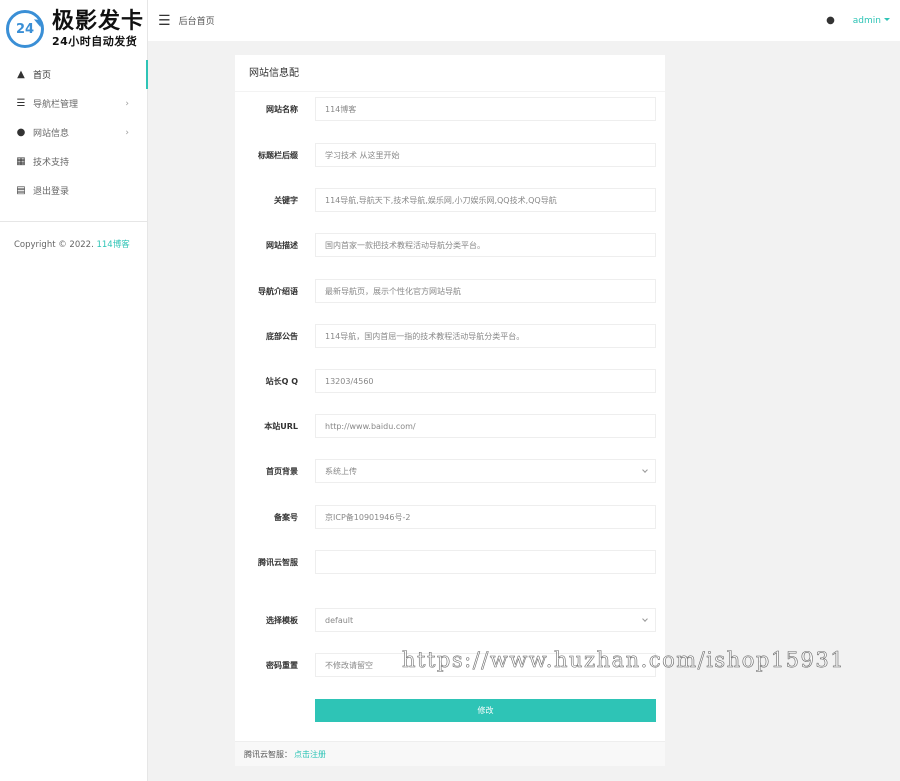 The image size is (900, 781). I want to click on form-row-site-name: 网站名称 114博客, so click(450, 109).